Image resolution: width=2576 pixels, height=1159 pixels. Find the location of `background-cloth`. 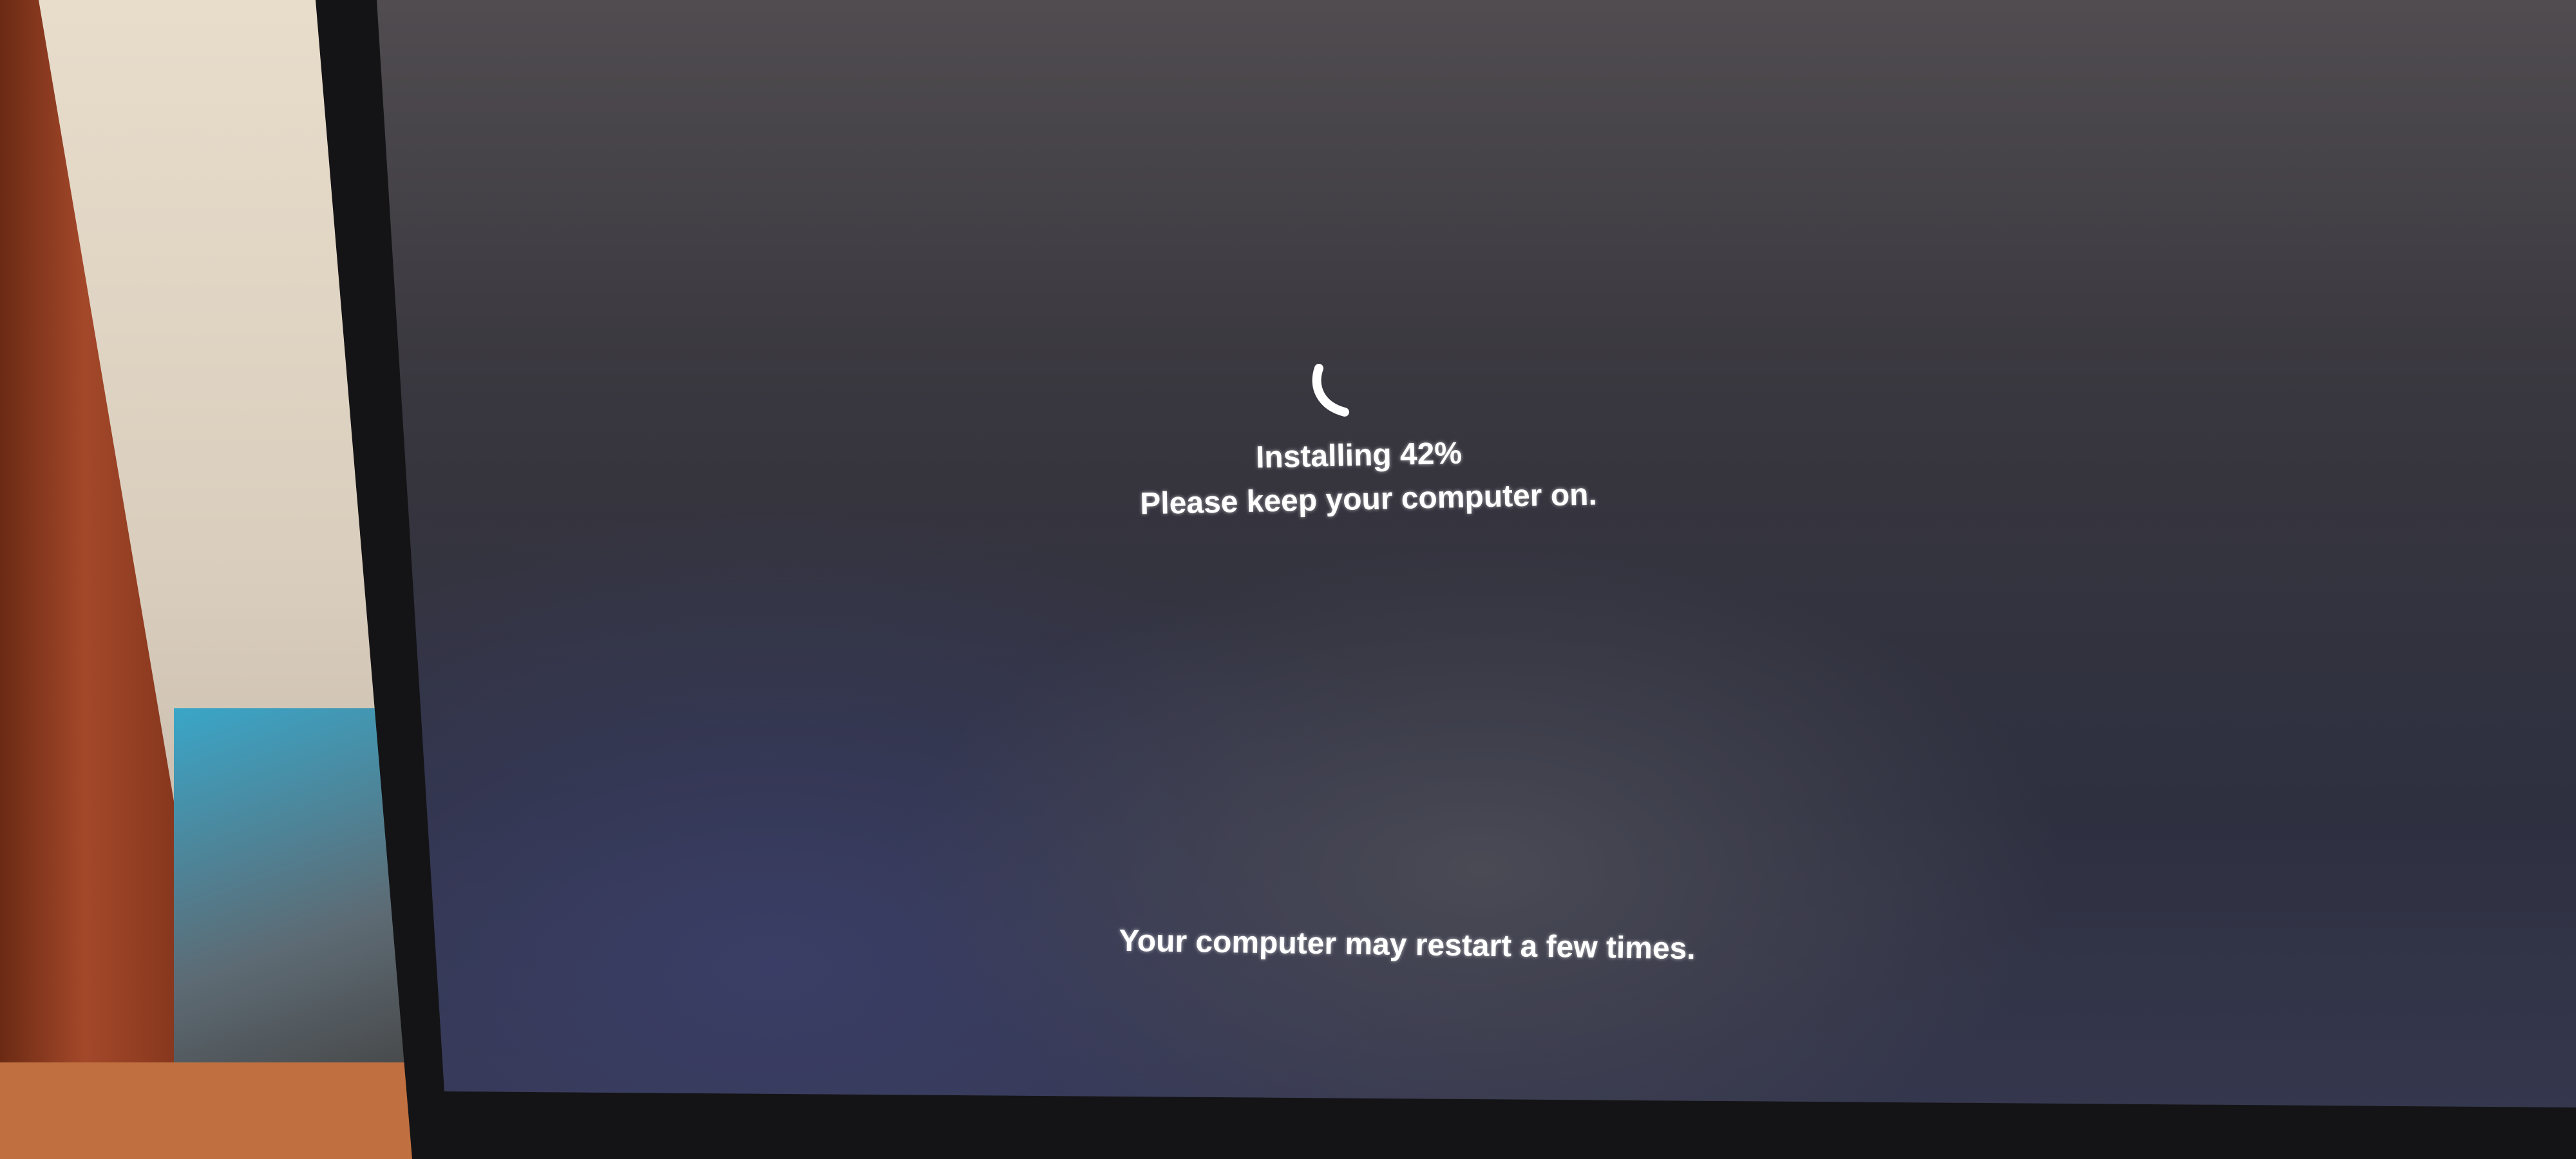

background-cloth is located at coordinates (290, 901).